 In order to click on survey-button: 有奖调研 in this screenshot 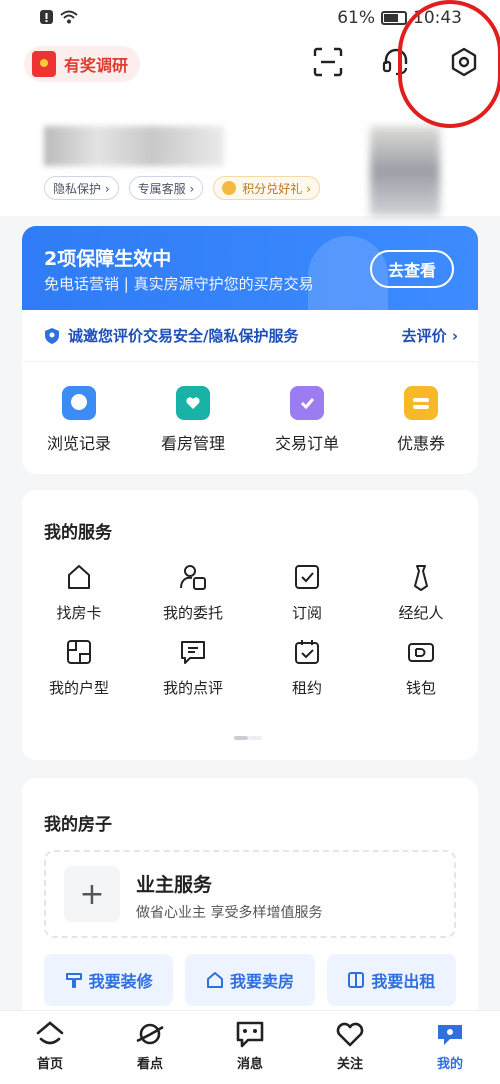, I will do `click(82, 64)`.